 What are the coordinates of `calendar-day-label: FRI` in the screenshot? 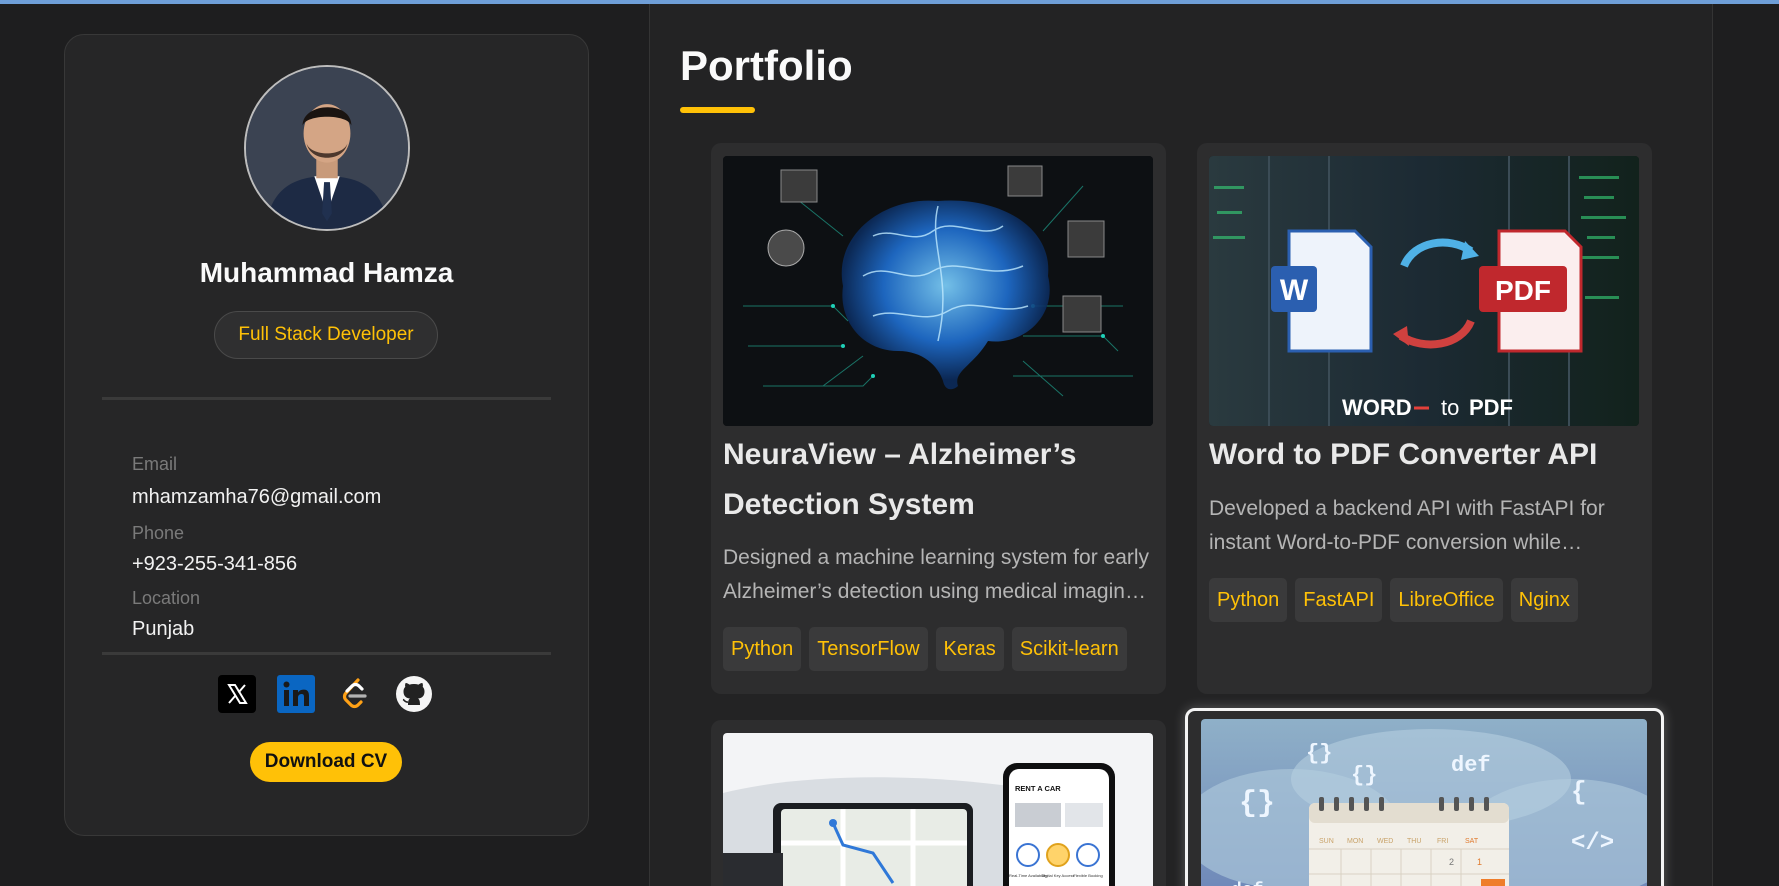 It's located at (1442, 841).